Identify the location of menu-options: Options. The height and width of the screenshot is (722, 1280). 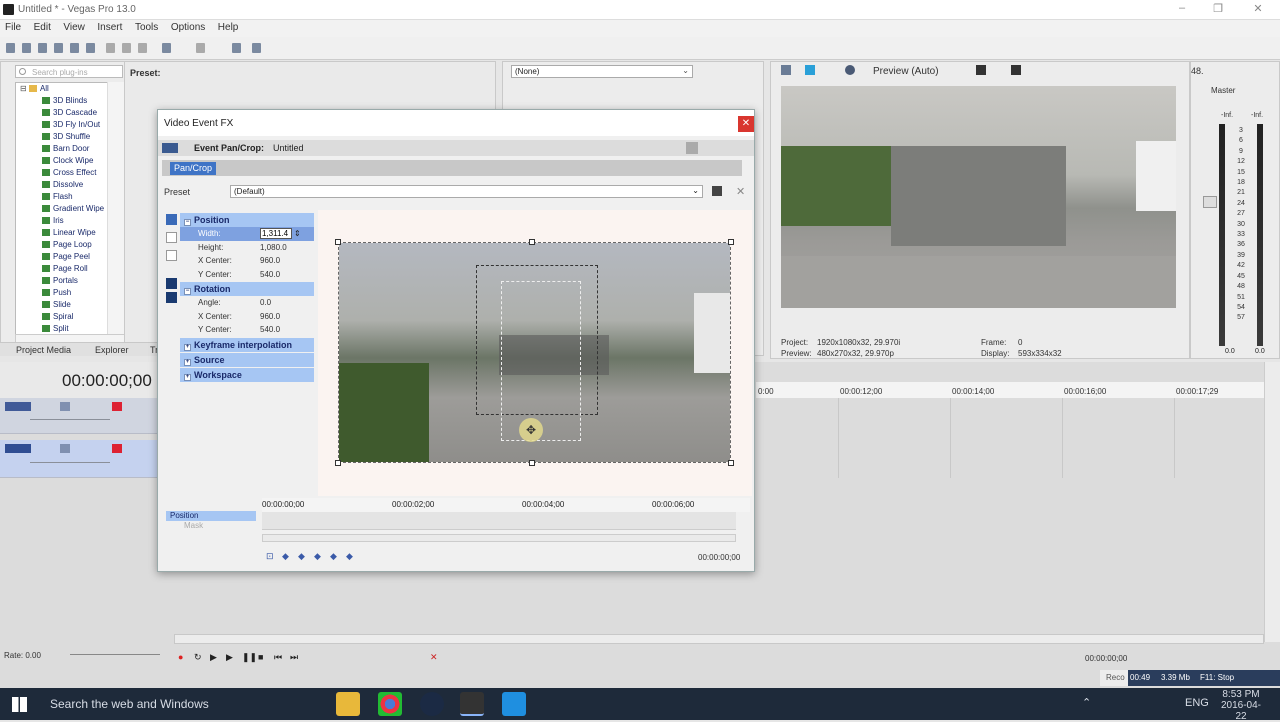
(188, 27).